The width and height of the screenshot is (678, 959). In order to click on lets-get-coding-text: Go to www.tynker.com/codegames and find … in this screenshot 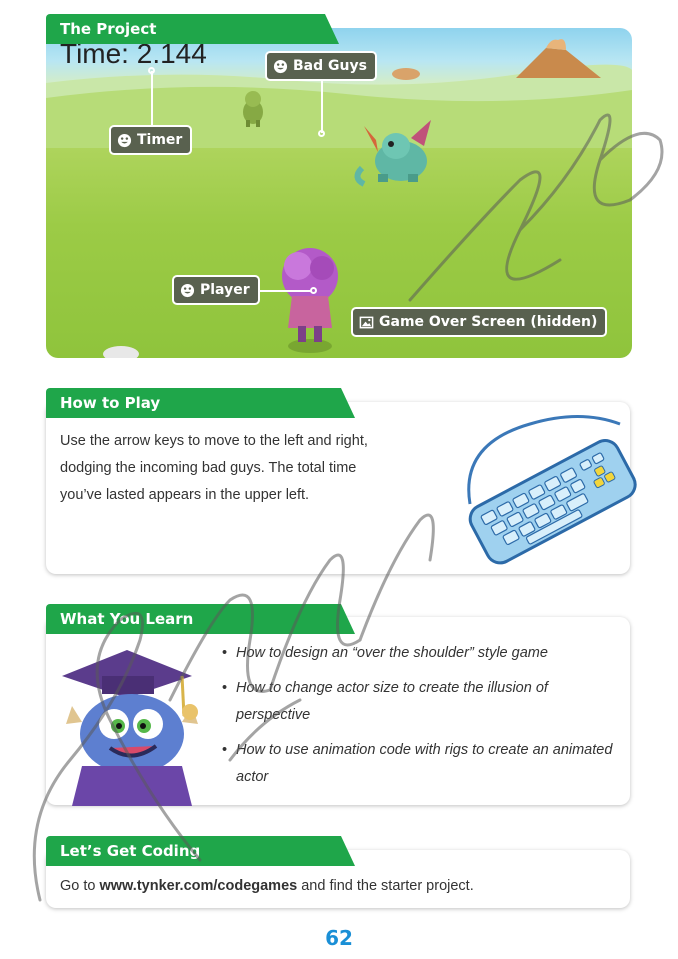, I will do `click(340, 886)`.